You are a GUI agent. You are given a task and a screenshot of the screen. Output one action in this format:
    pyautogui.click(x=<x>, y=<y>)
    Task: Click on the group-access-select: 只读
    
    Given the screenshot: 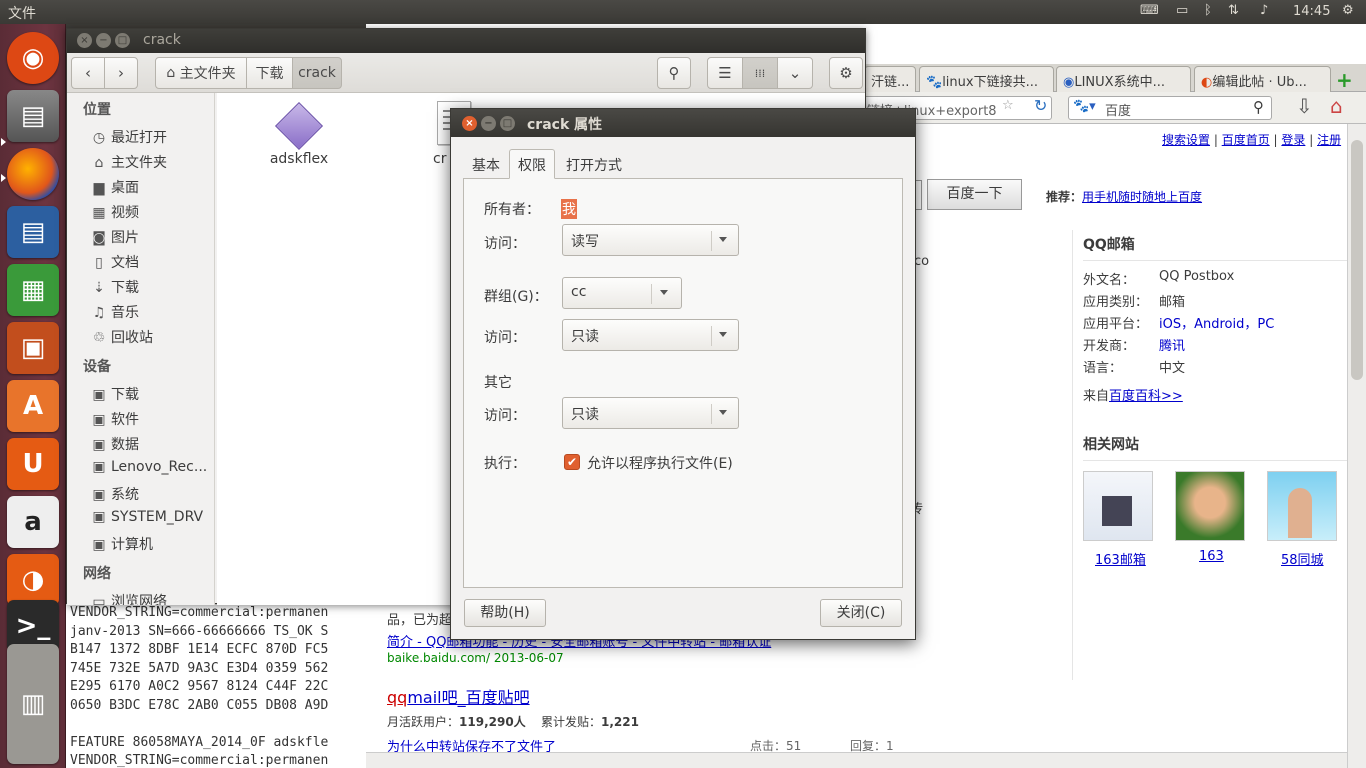 What is the action you would take?
    pyautogui.click(x=650, y=335)
    